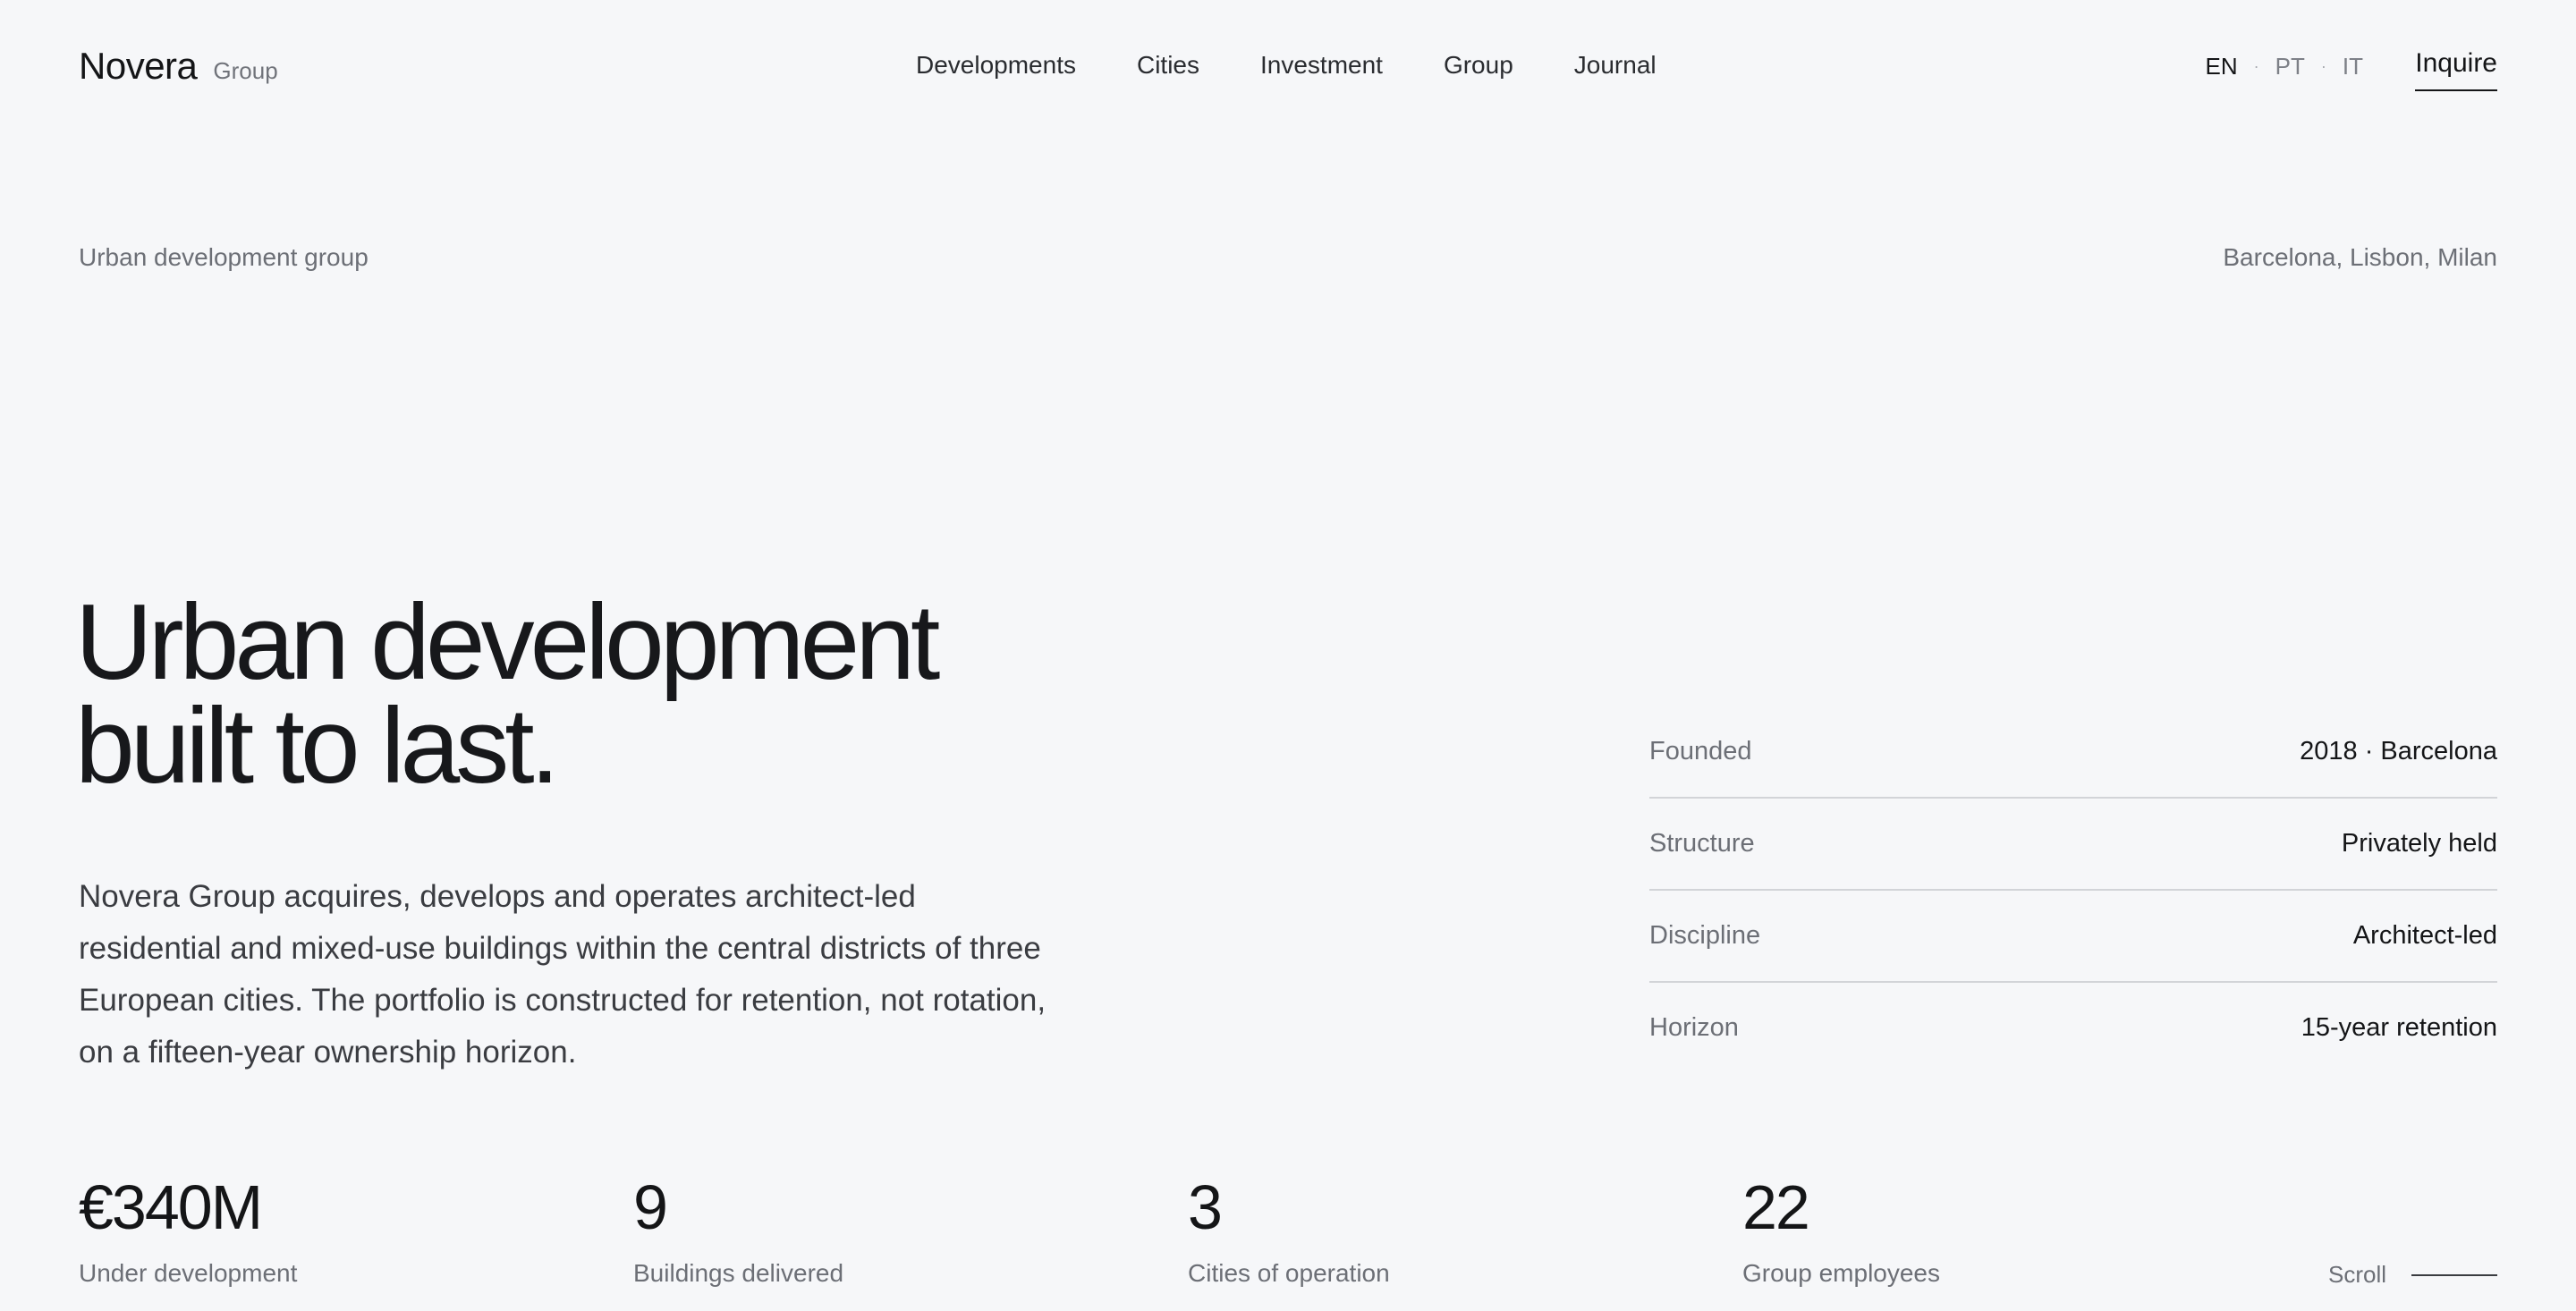  Describe the element at coordinates (2360, 257) in the screenshot. I see `eyebrow-cities: Barcelona, Lisbon, Milan` at that location.